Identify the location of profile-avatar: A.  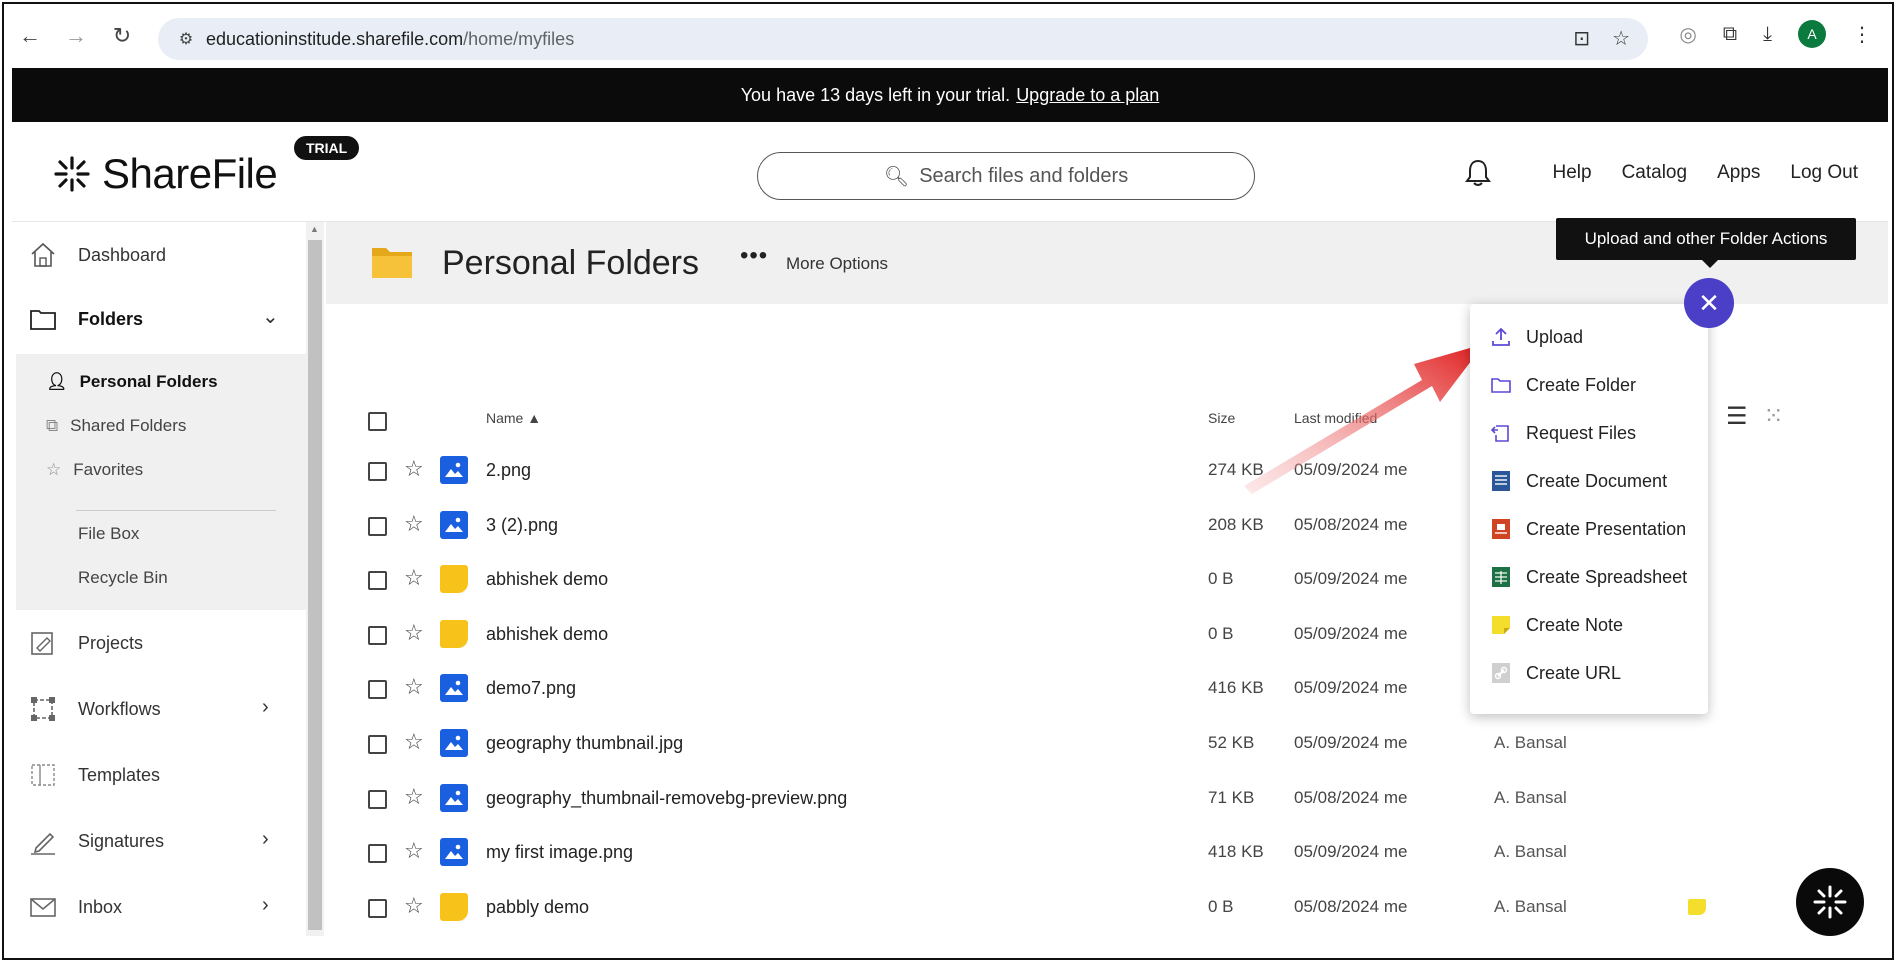
(1812, 34).